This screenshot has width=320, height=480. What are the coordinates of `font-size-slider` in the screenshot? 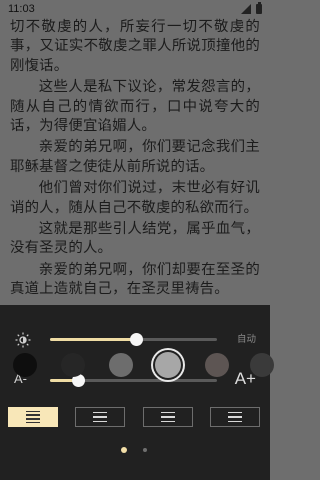 It's located at (133, 380).